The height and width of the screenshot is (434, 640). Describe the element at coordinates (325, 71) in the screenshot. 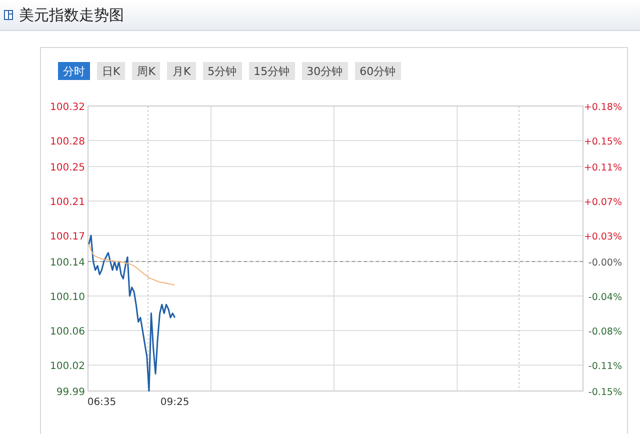

I see `period-tab: 30分钟` at that location.